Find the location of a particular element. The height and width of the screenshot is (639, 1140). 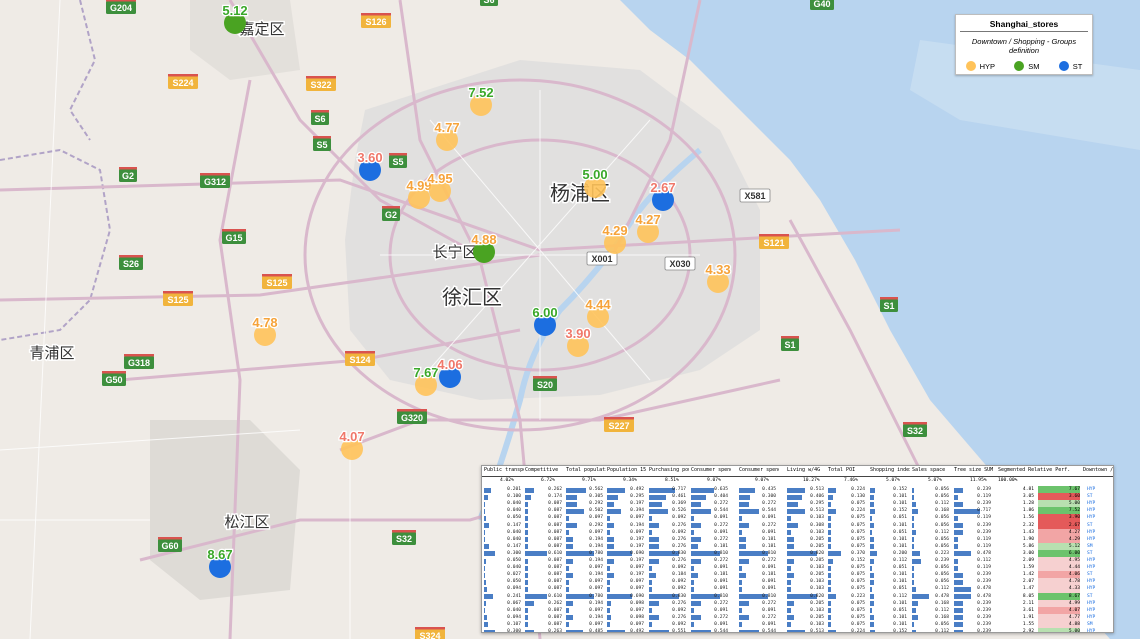

cell-value: 0.551 is located at coordinates (679, 631).